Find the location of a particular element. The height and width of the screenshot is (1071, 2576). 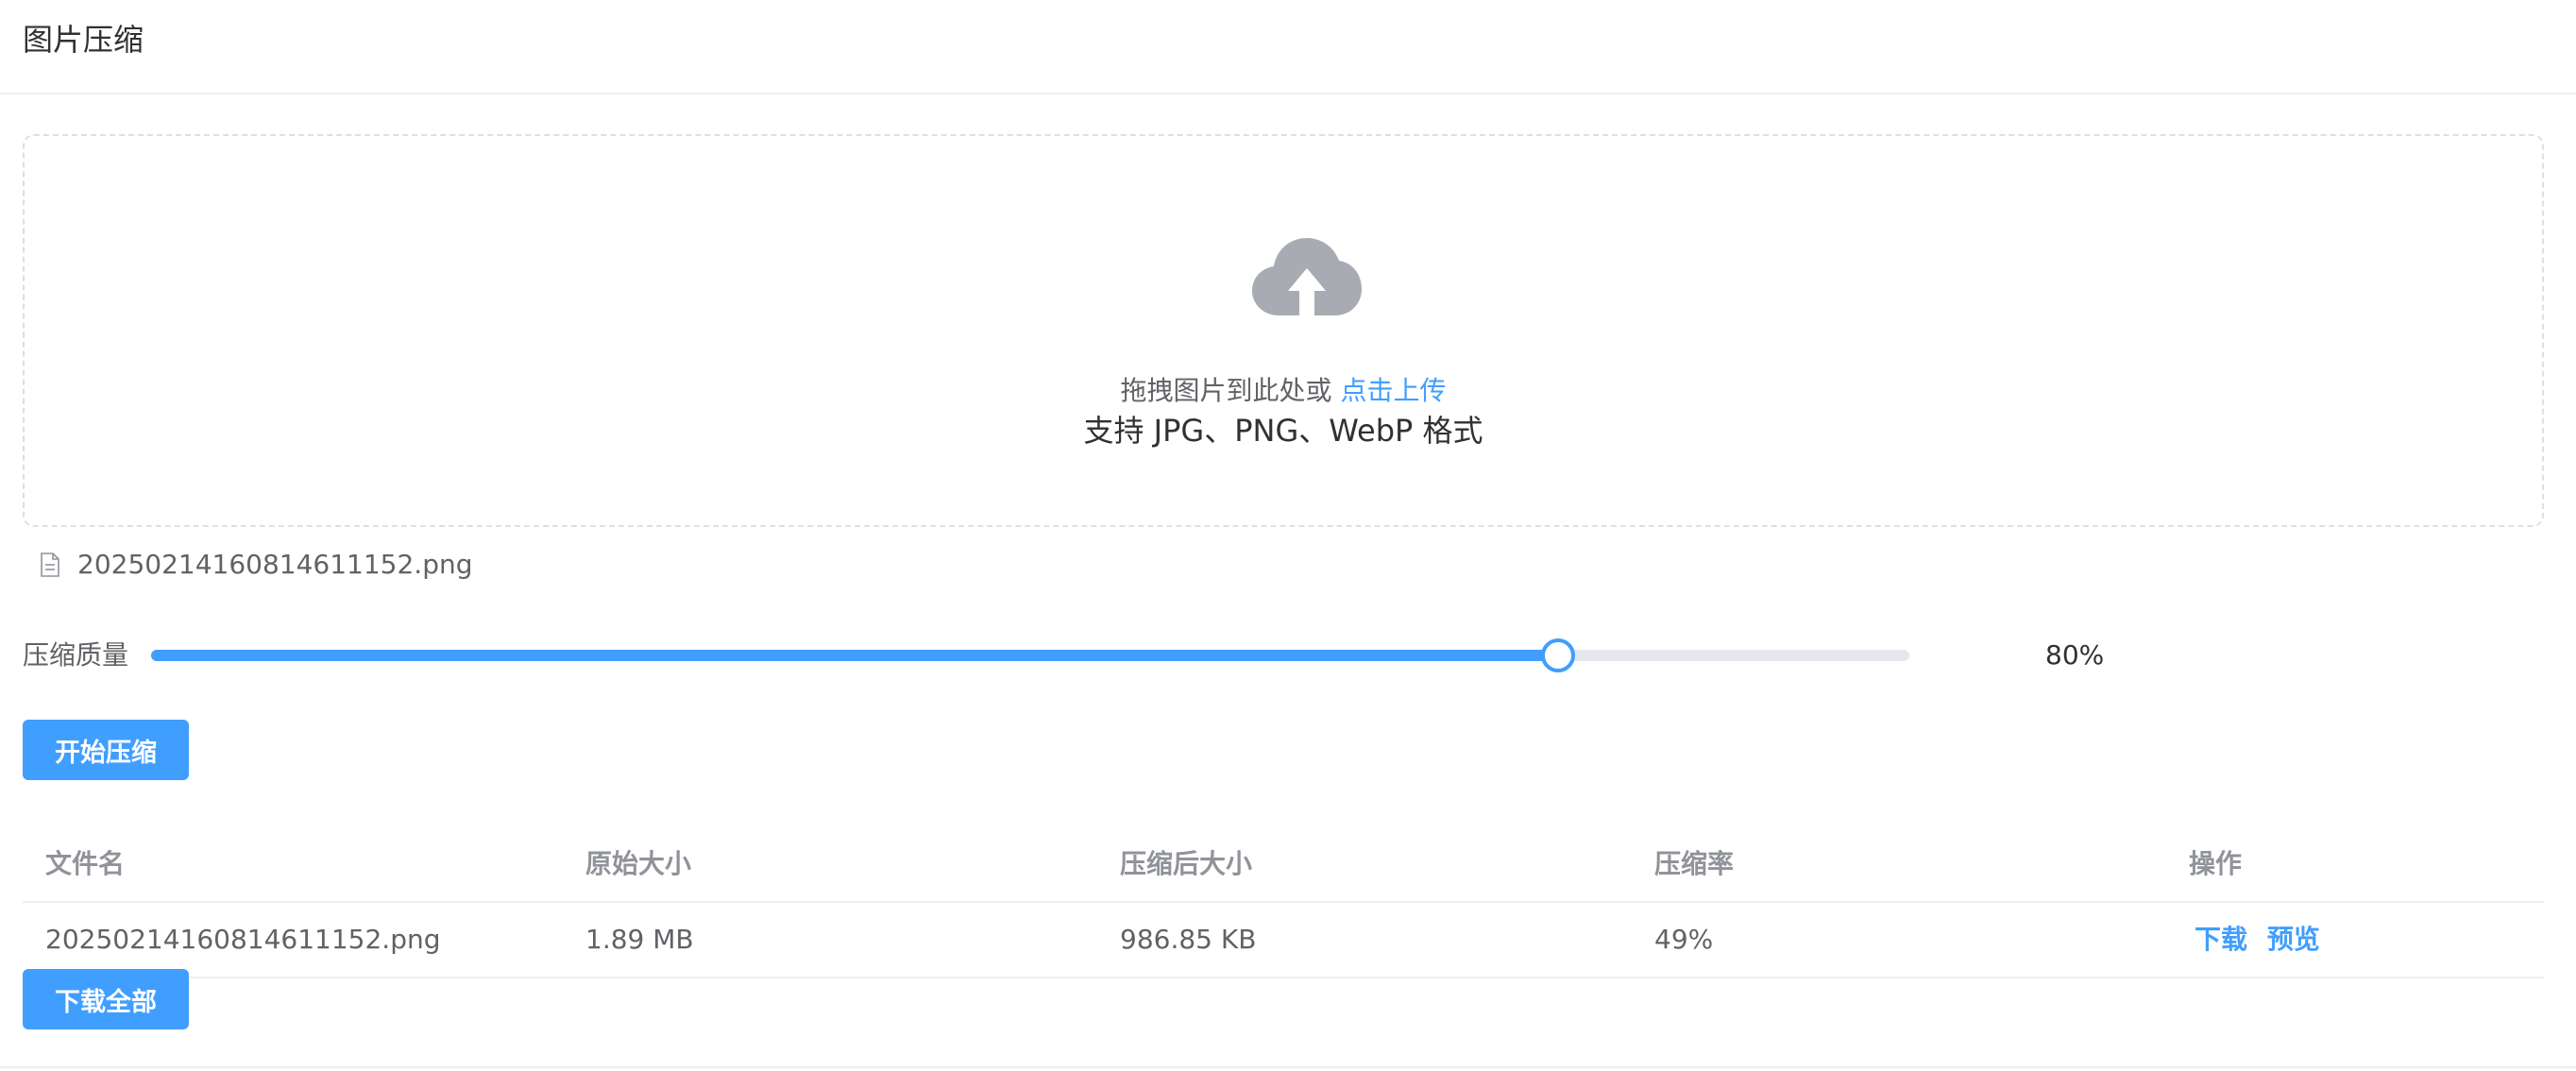

upload-drag-text: 拖拽图片到此处或 is located at coordinates (1226, 390).